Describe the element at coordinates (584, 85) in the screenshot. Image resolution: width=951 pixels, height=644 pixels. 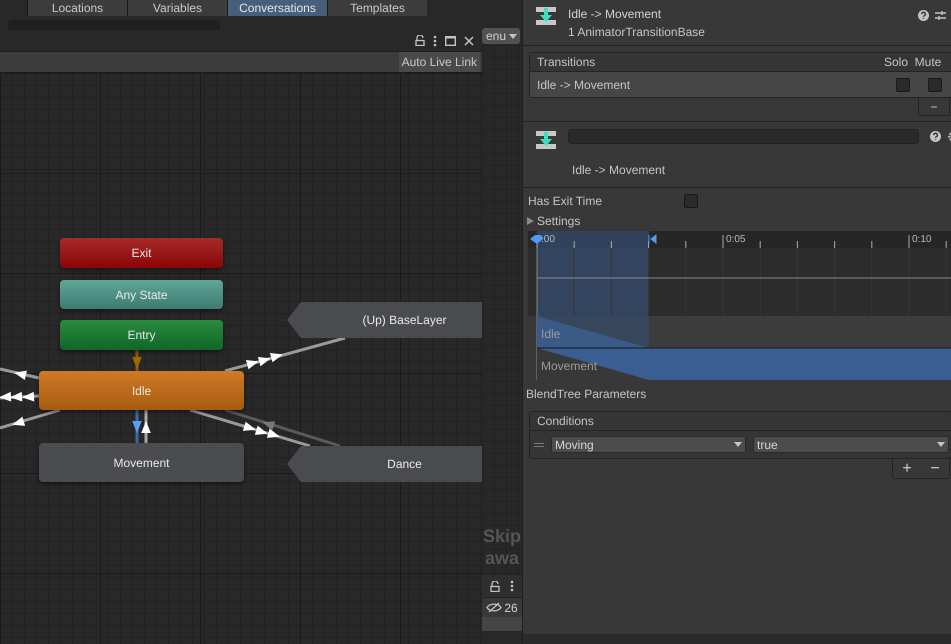
I see `transition-name: Idle -> Movement` at that location.